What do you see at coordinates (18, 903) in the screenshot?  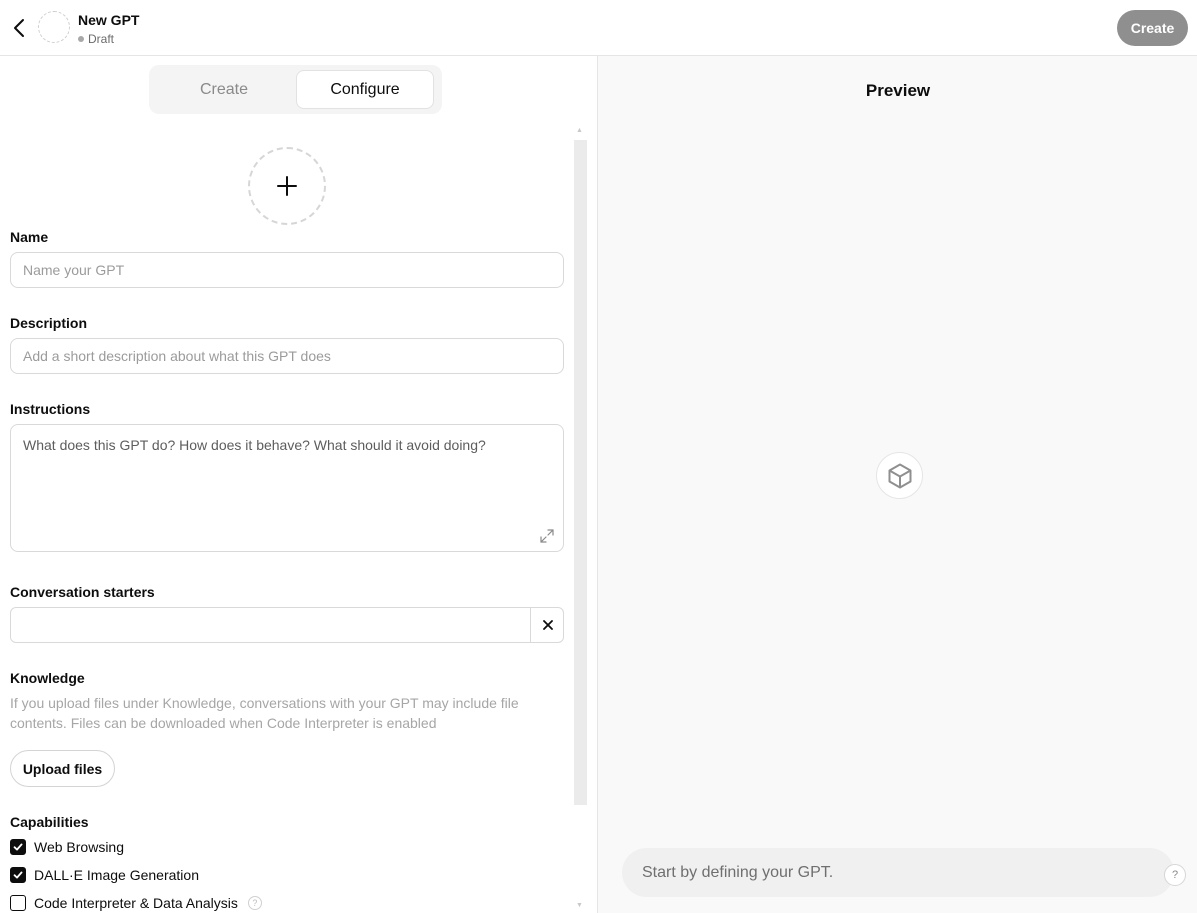 I see `checkbox-unchecked` at bounding box center [18, 903].